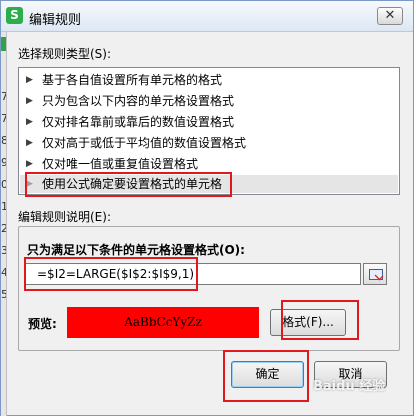  I want to click on rule-type-item: ▶ 基于各自值设置所有单元格的格式, so click(209, 80).